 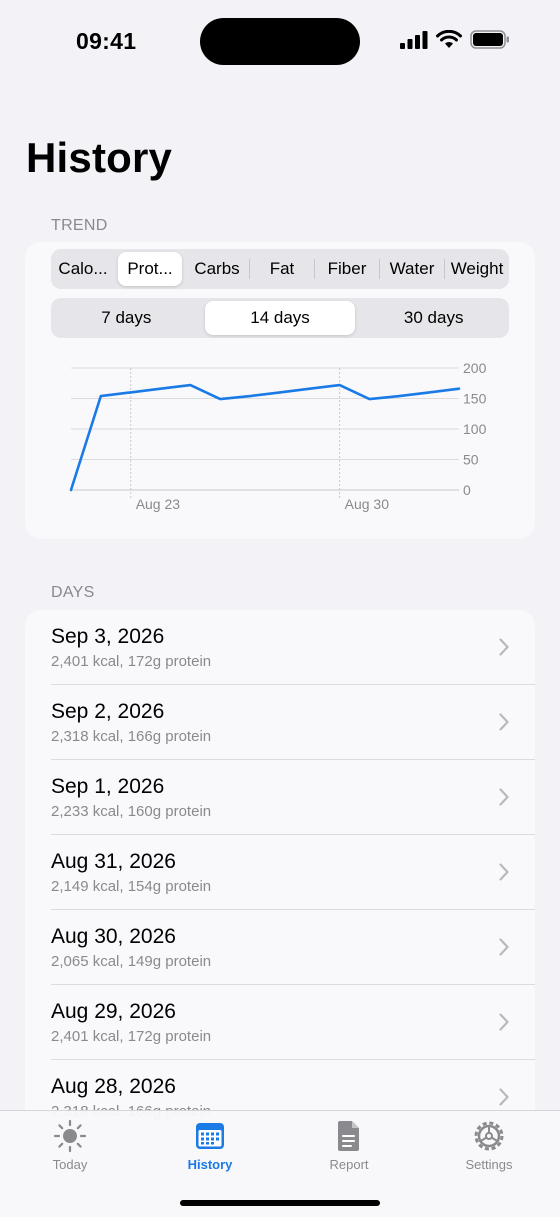 I want to click on day-row: Sep 2, 2026 2,318 kcal, 166g protein, so click(x=280, y=722).